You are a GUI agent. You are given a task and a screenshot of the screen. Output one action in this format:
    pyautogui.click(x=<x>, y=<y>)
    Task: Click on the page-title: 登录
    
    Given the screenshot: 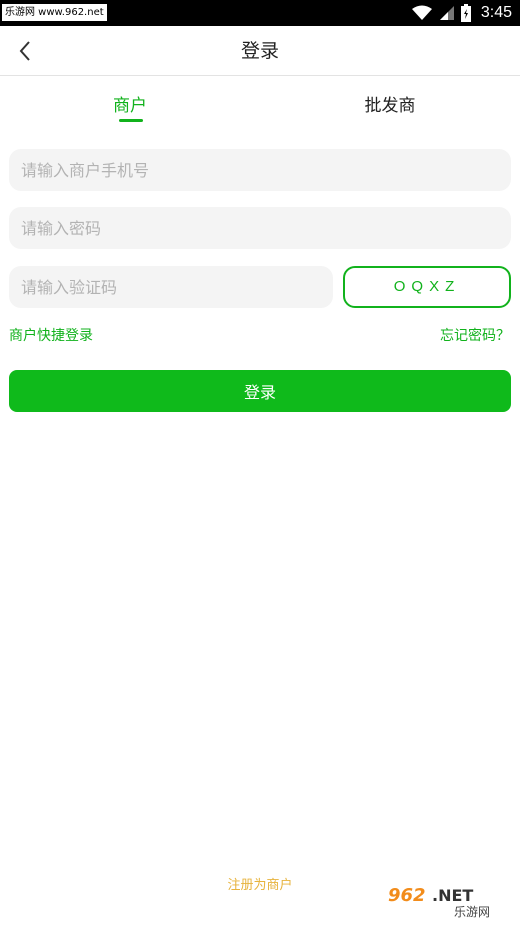 What is the action you would take?
    pyautogui.click(x=259, y=51)
    